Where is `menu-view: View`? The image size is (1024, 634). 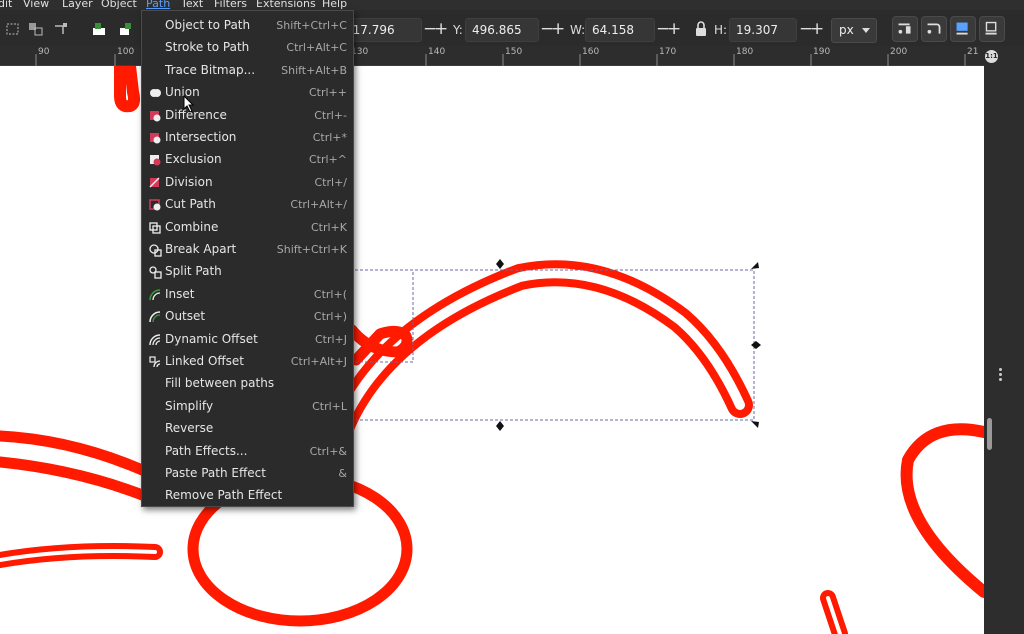
menu-view: View is located at coordinates (36, 5).